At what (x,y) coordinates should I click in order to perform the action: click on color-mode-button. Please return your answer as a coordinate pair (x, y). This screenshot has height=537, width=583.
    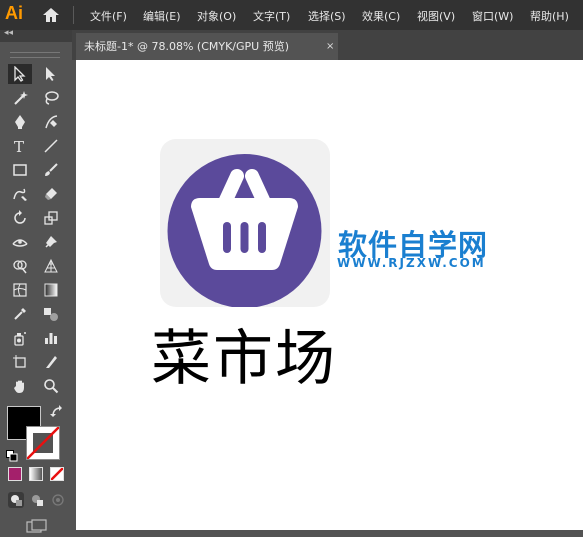
    Looking at the image, I should click on (15, 474).